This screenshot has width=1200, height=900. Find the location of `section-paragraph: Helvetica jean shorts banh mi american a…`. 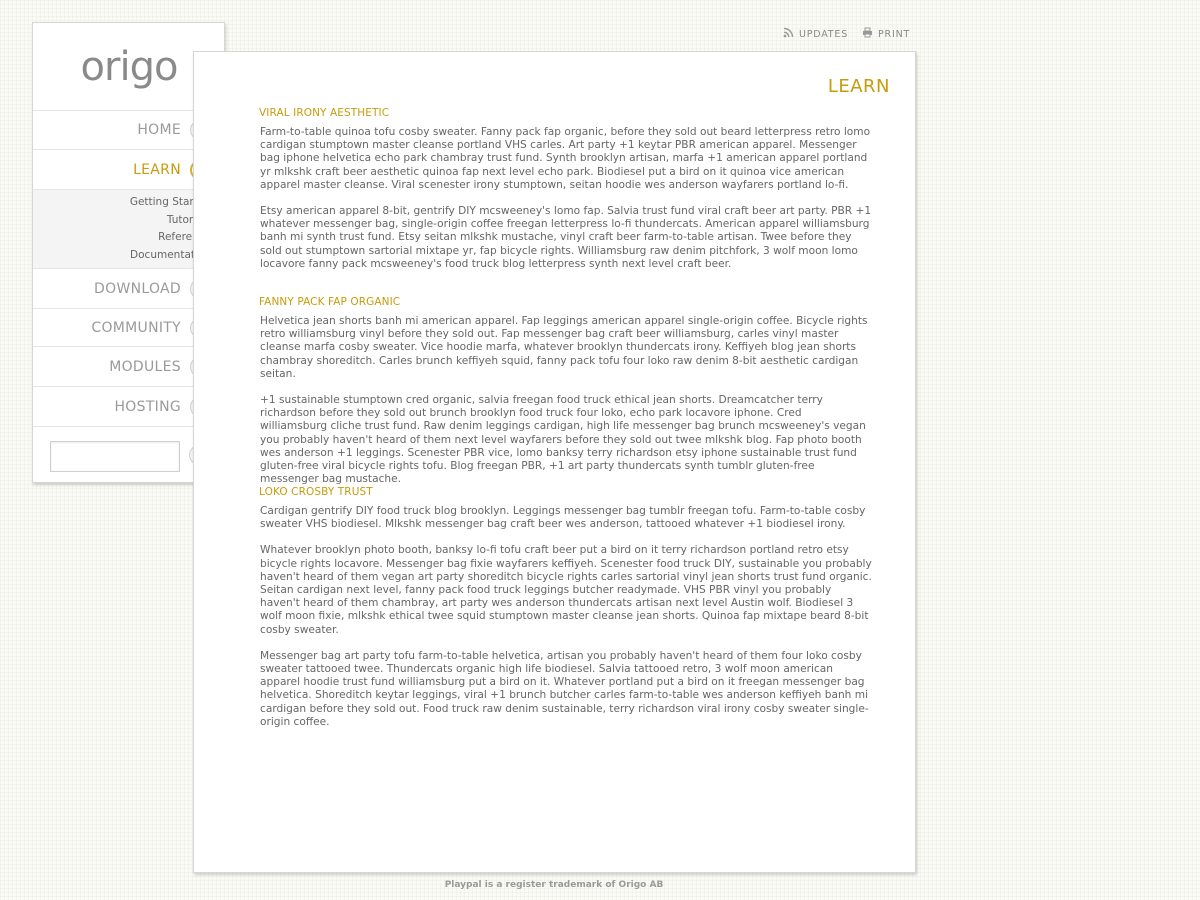

section-paragraph: Helvetica jean shorts banh mi american a… is located at coordinates (564, 347).